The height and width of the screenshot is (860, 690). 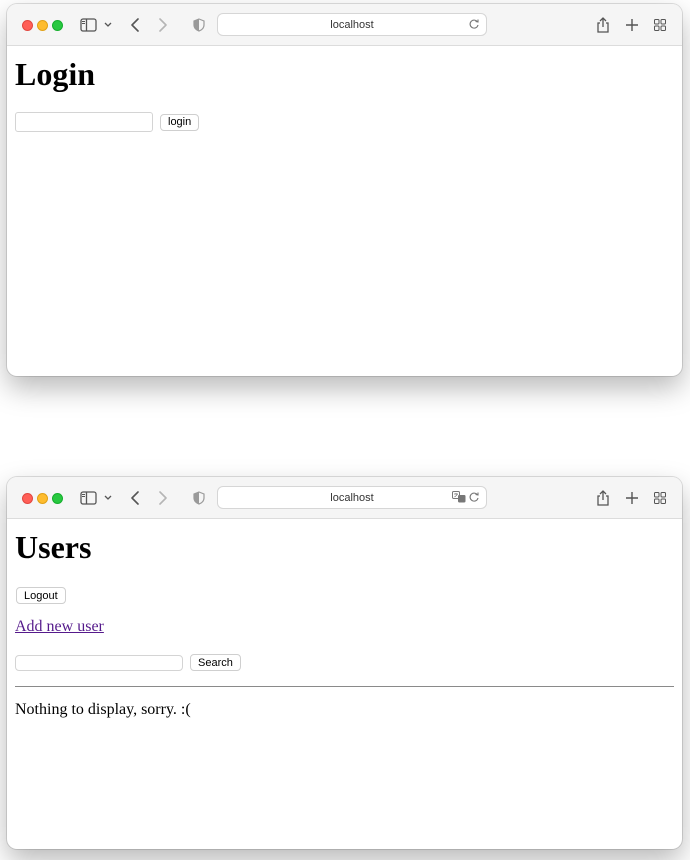 I want to click on divider, so click(x=344, y=686).